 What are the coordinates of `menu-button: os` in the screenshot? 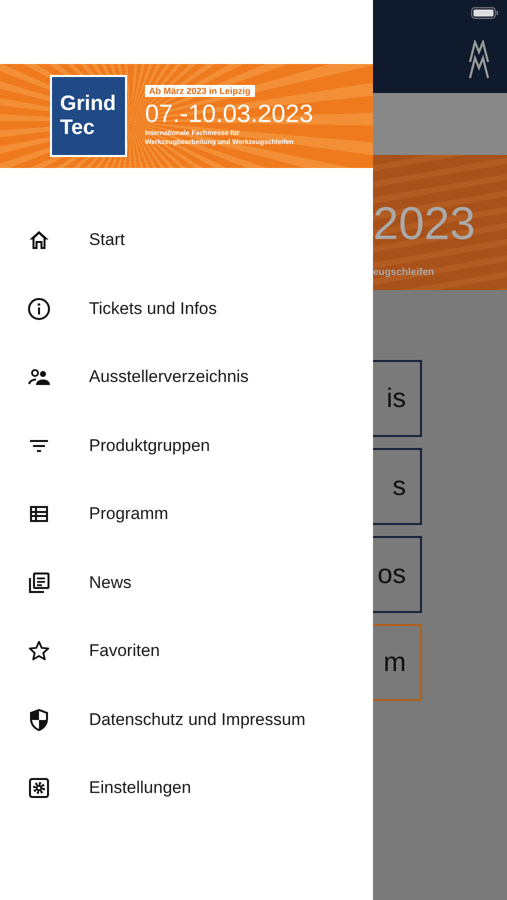 It's located at (397, 574).